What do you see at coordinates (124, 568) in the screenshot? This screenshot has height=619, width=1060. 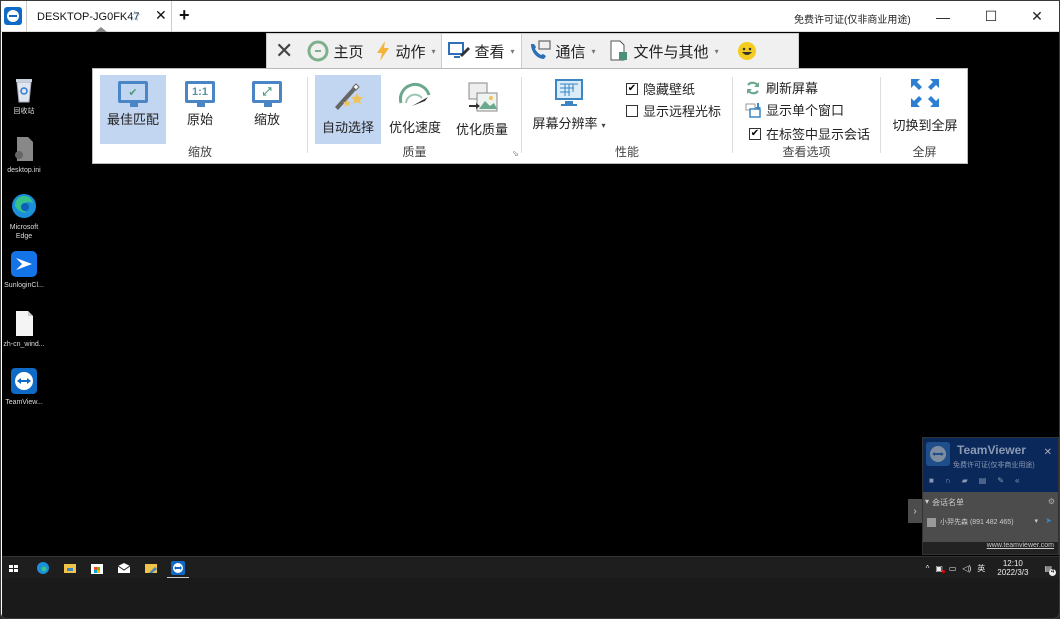 I see `mail-icon` at bounding box center [124, 568].